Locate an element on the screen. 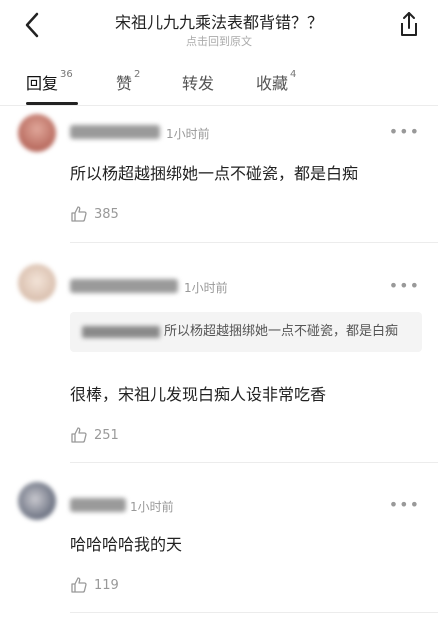 The image size is (438, 617). comment-text: 所以杨超越捆绑她一点不碰瓷，都是白痴 is located at coordinates (214, 173).